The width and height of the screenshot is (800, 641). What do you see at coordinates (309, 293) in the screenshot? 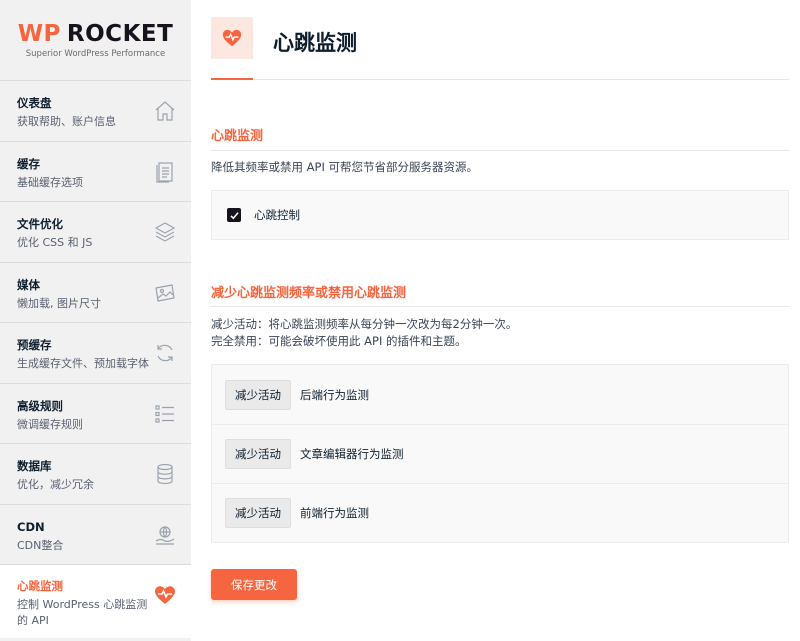
I see `section-title-reduce: 减少心跳监测频率或禁用心跳监测` at bounding box center [309, 293].